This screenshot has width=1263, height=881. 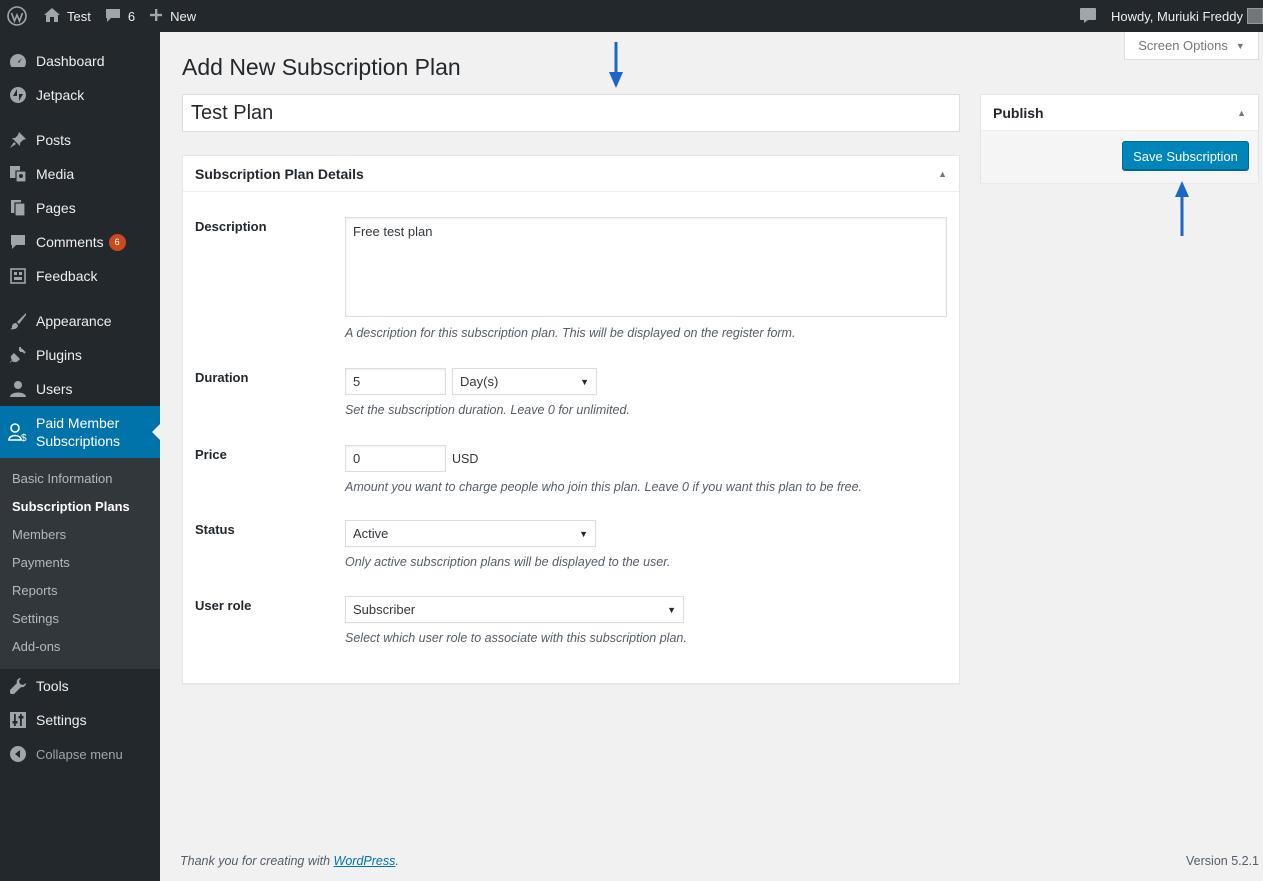 What do you see at coordinates (1018, 112) in the screenshot?
I see `publish-box-title: Publish` at bounding box center [1018, 112].